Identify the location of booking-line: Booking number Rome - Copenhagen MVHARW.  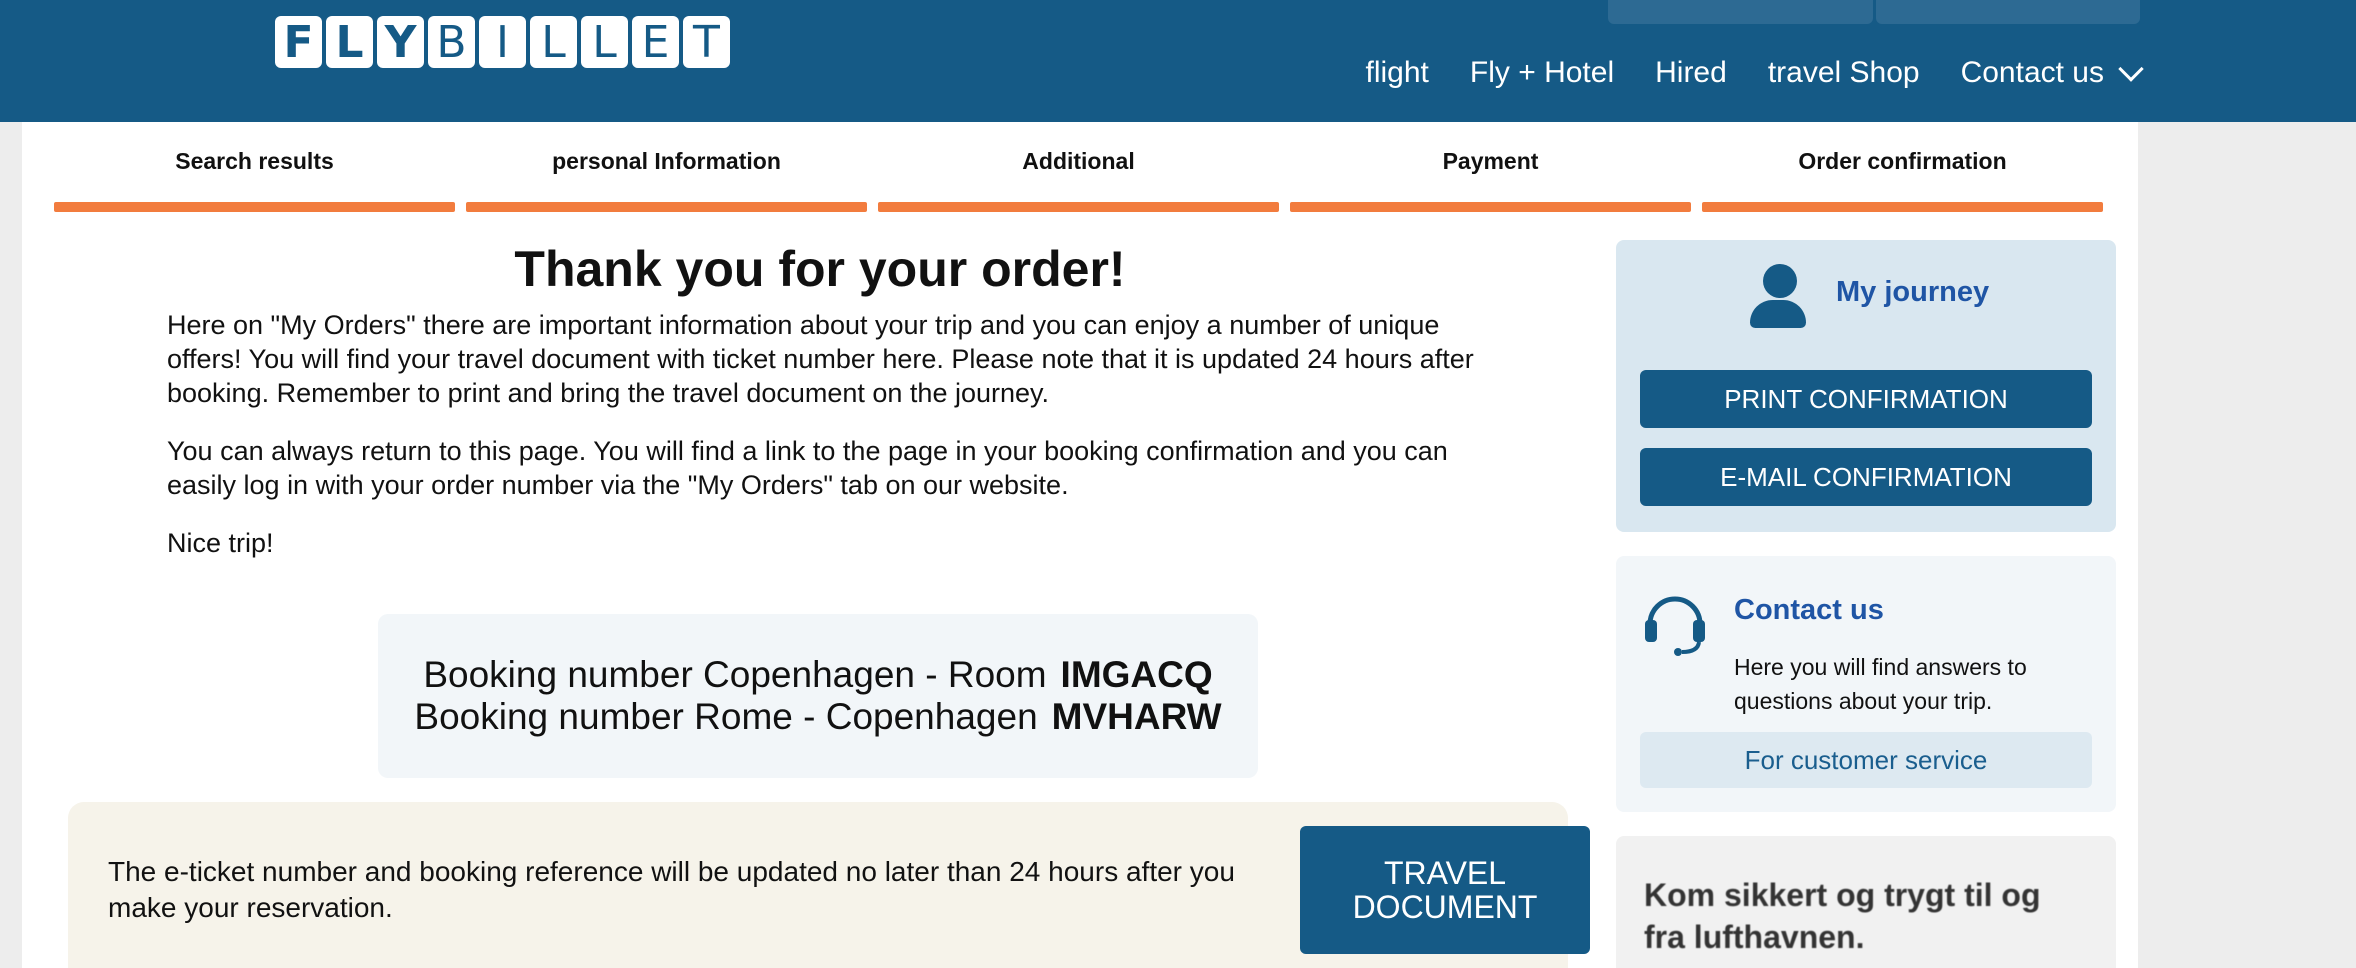
(818, 717).